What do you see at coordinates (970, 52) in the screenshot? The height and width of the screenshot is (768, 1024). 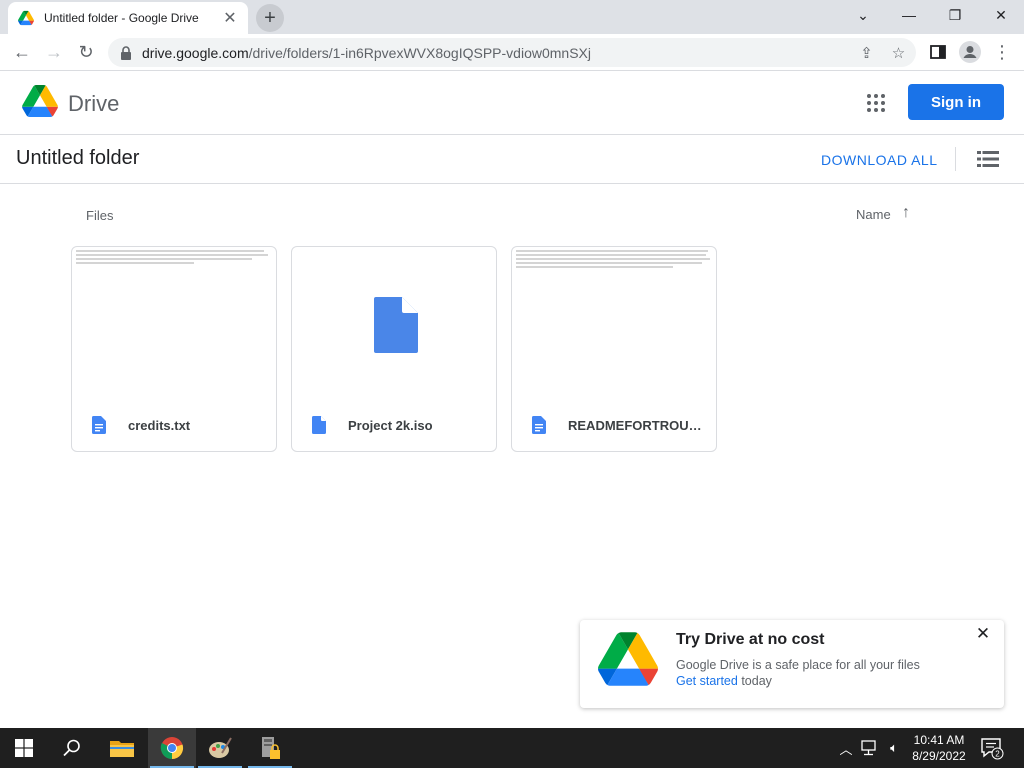 I see `profile-avatar-icon` at bounding box center [970, 52].